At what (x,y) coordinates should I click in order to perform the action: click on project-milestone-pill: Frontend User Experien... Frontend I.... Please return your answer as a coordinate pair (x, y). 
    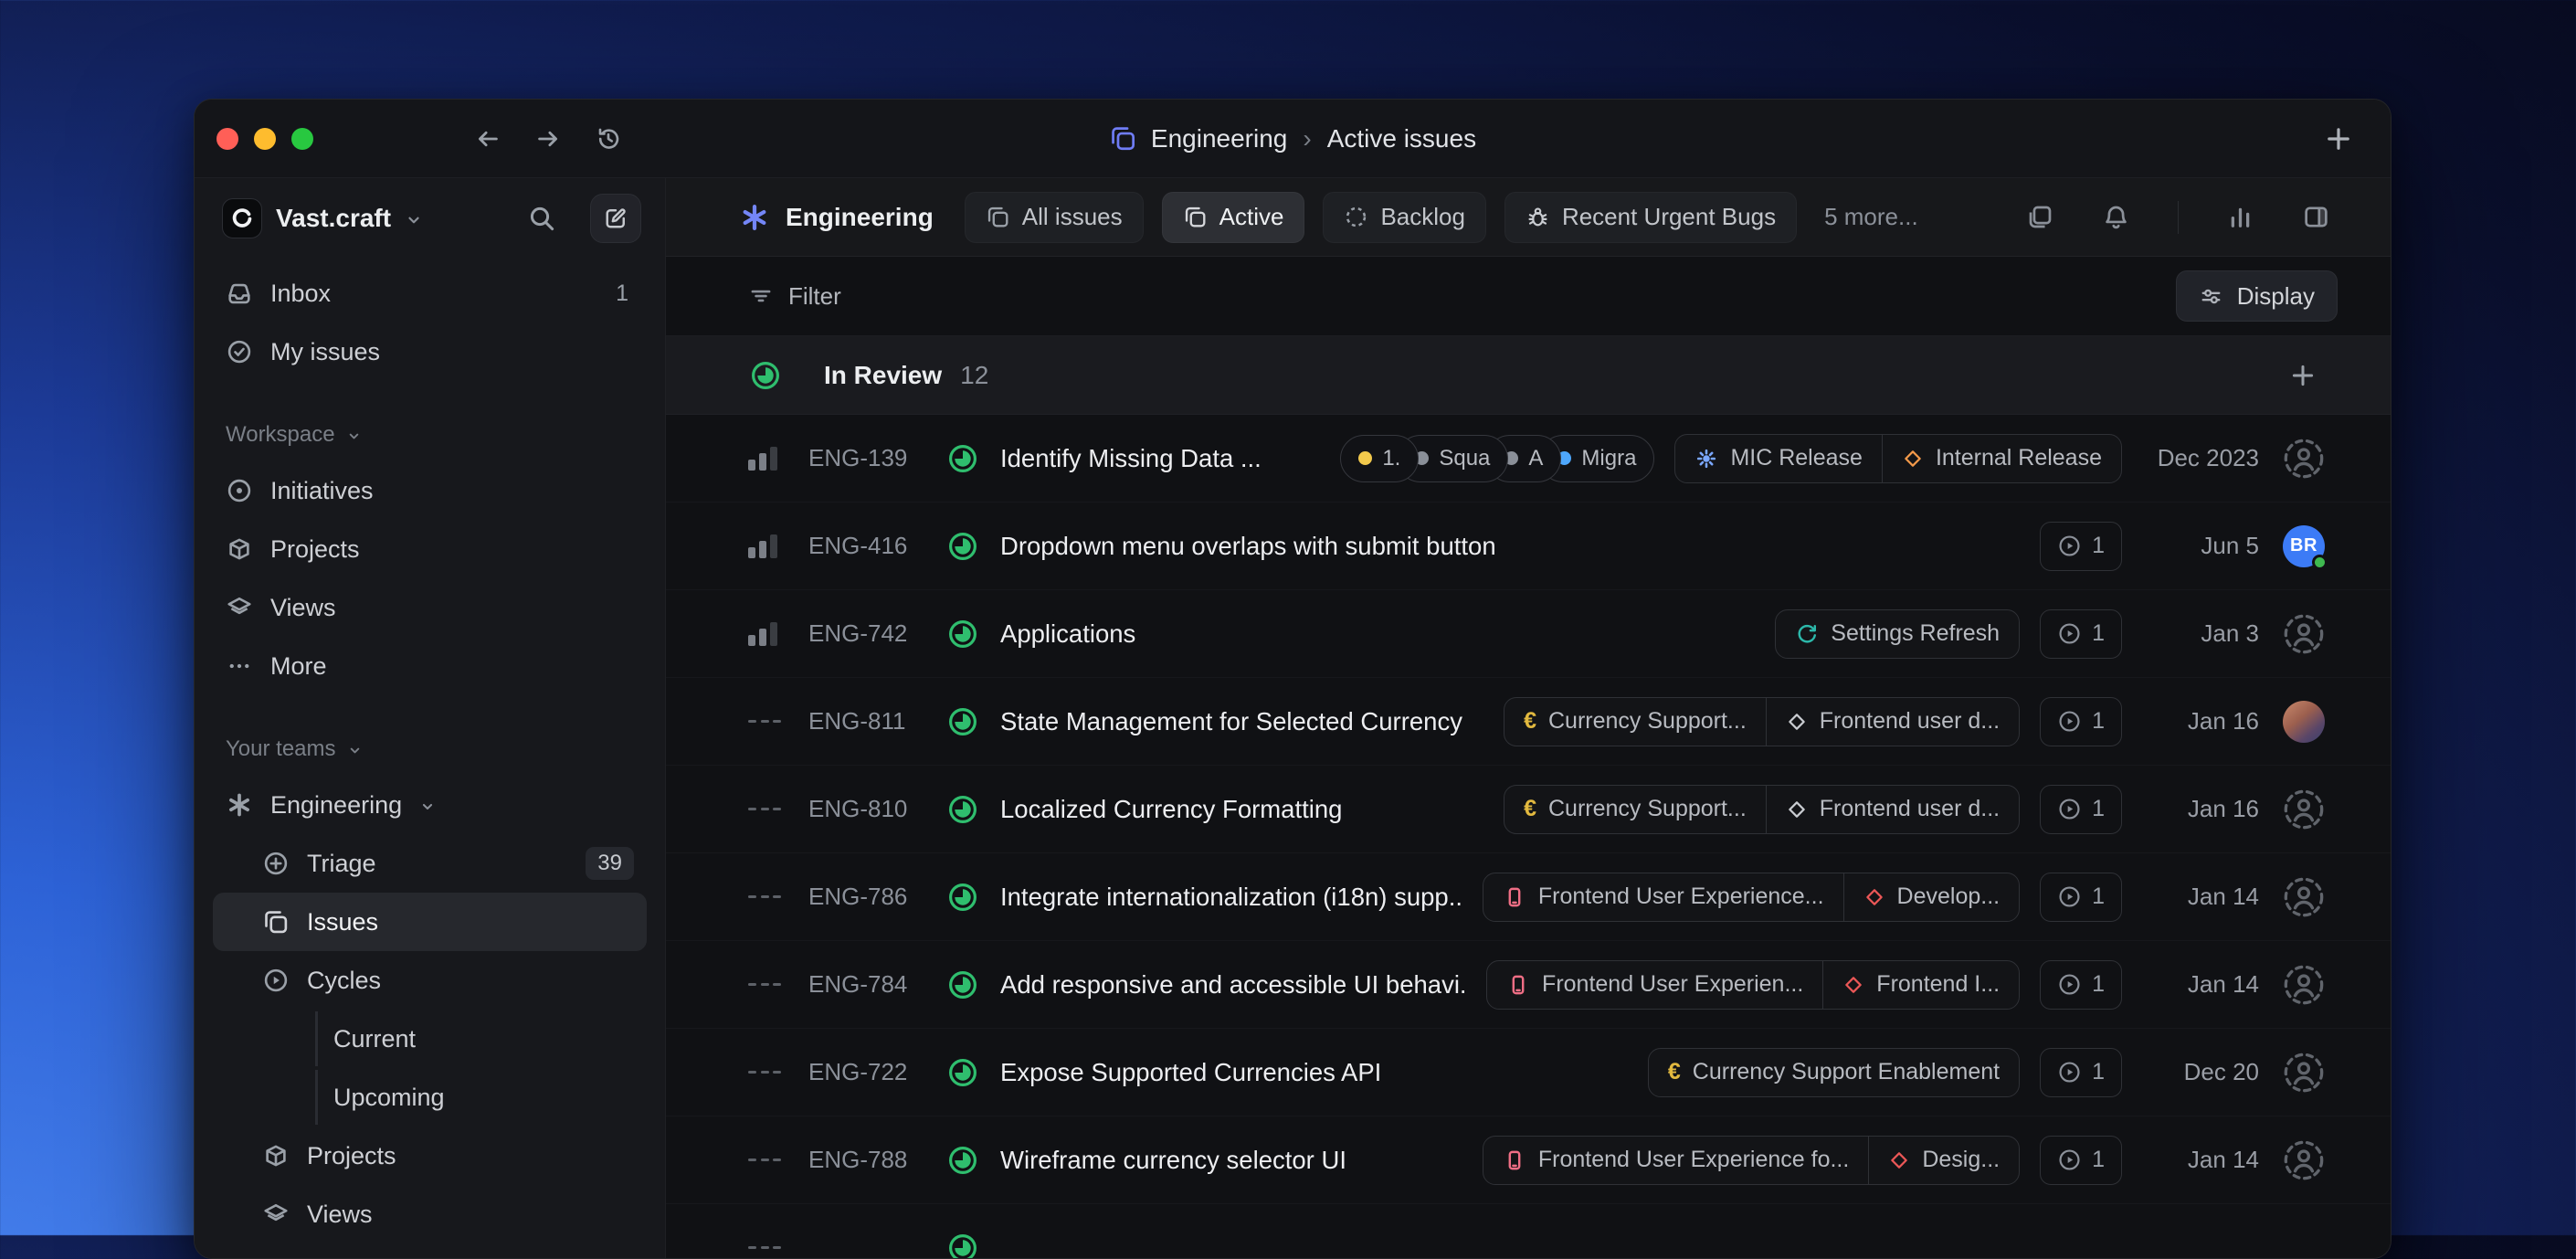
    Looking at the image, I should click on (1754, 985).